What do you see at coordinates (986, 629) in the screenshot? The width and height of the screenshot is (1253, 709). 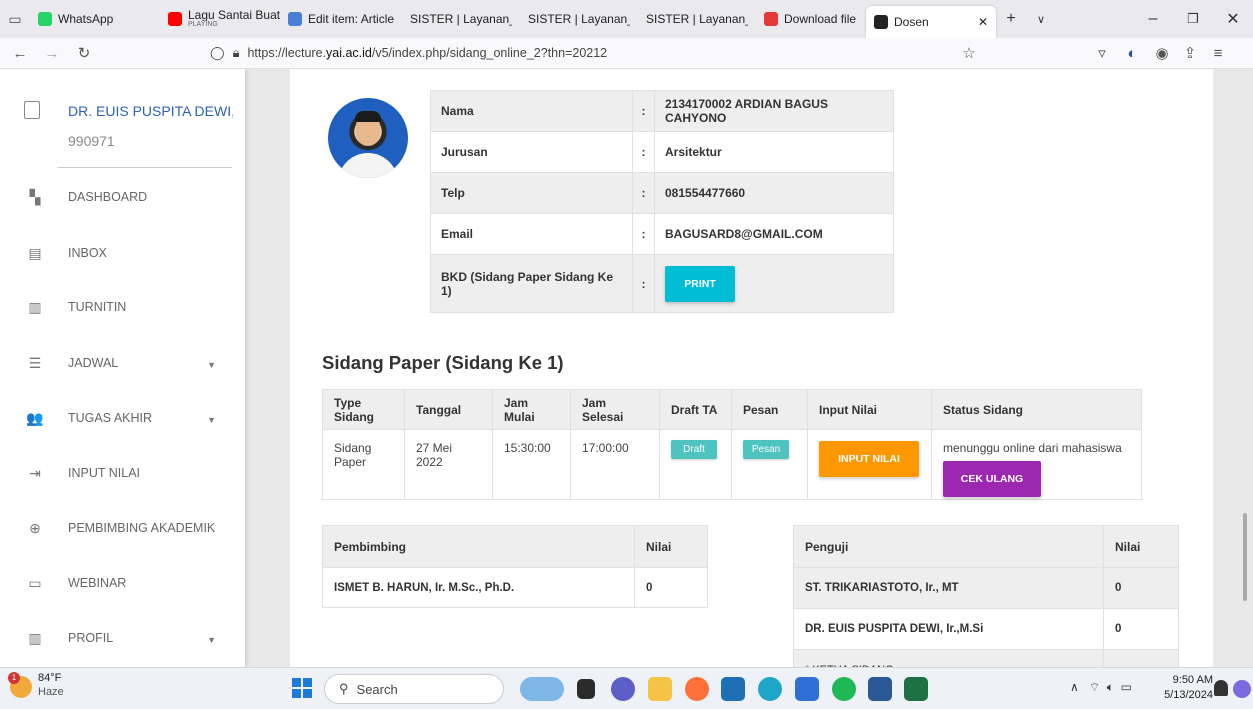 I see `table-row: DR. EUIS PUSPITA DEWI, Ir.,M.Si 0` at bounding box center [986, 629].